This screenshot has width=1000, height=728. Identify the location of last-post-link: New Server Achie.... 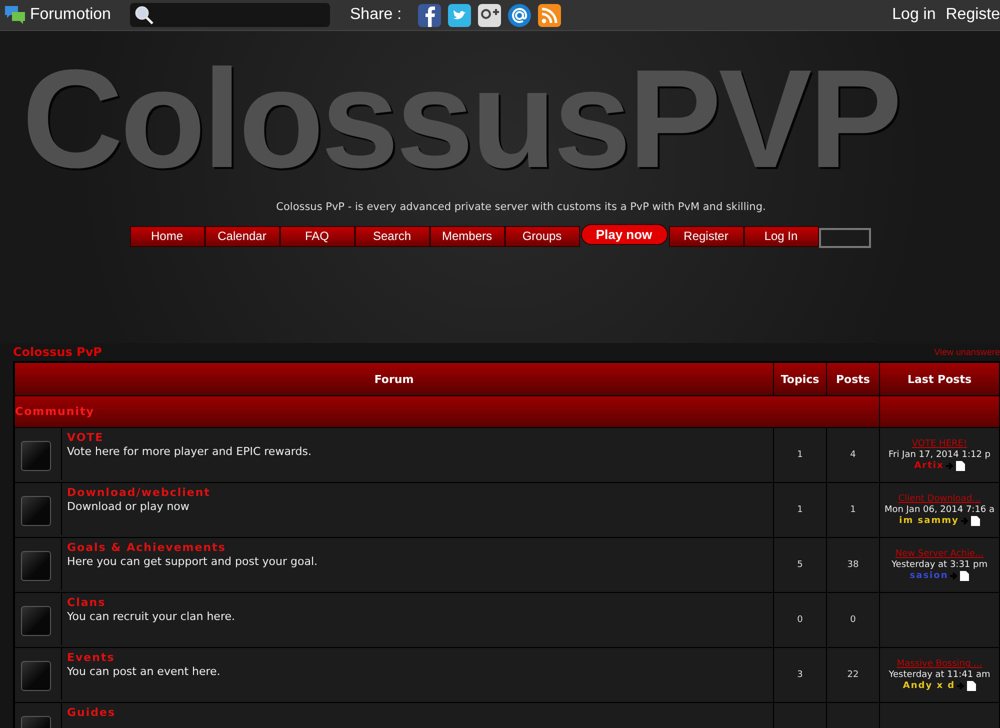
(939, 554).